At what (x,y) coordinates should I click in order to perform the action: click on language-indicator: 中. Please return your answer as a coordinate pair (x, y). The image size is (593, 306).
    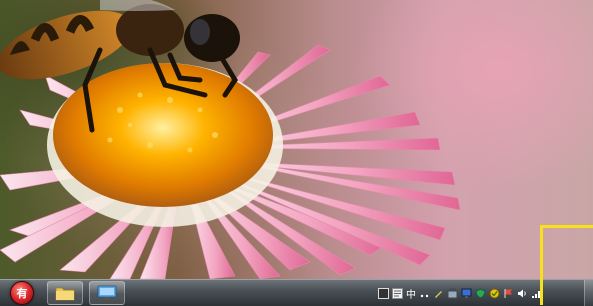
    Looking at the image, I should click on (411, 293).